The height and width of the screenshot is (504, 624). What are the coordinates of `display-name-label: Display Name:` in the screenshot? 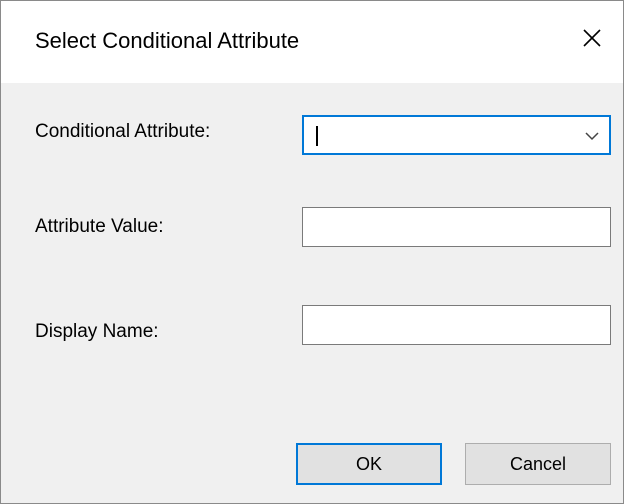 It's located at (97, 331).